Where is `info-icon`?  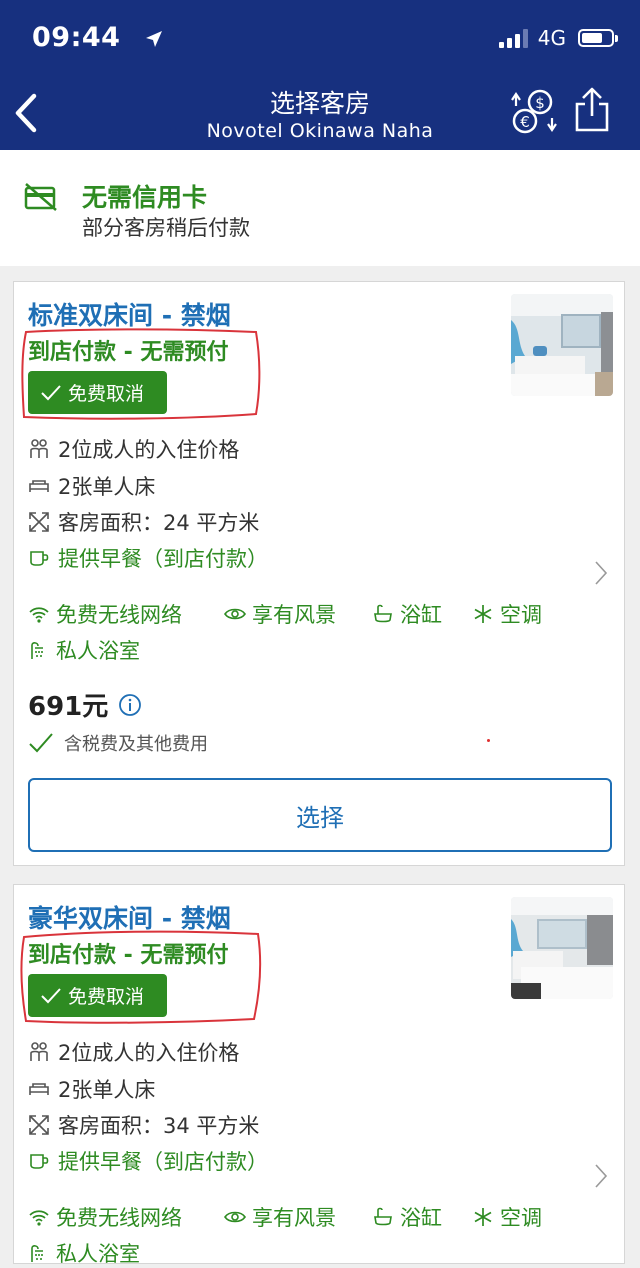
info-icon is located at coordinates (130, 705).